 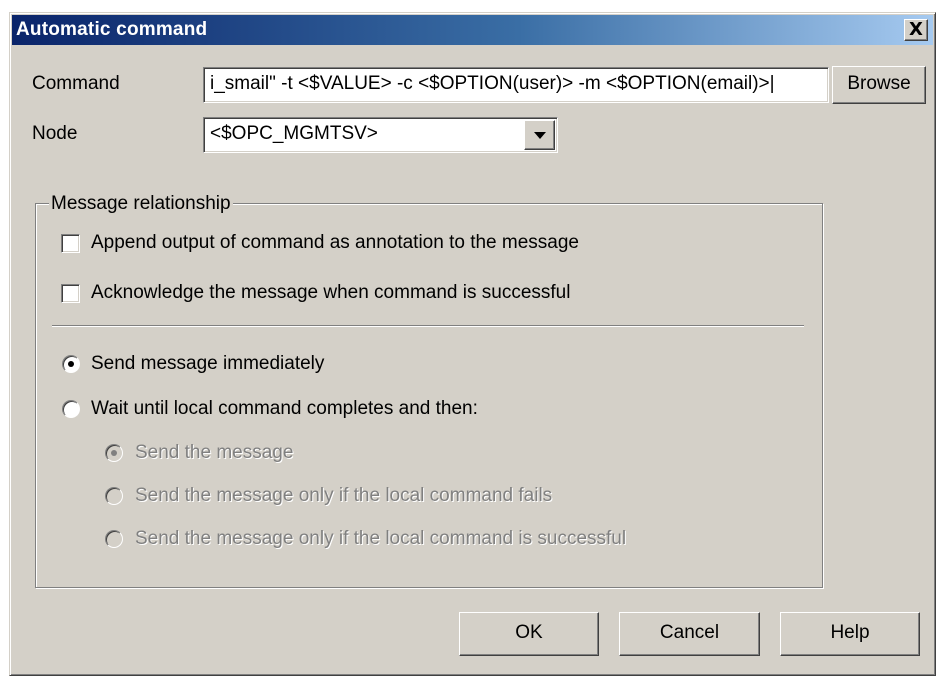 I want to click on ok-button: OK, so click(x=529, y=634).